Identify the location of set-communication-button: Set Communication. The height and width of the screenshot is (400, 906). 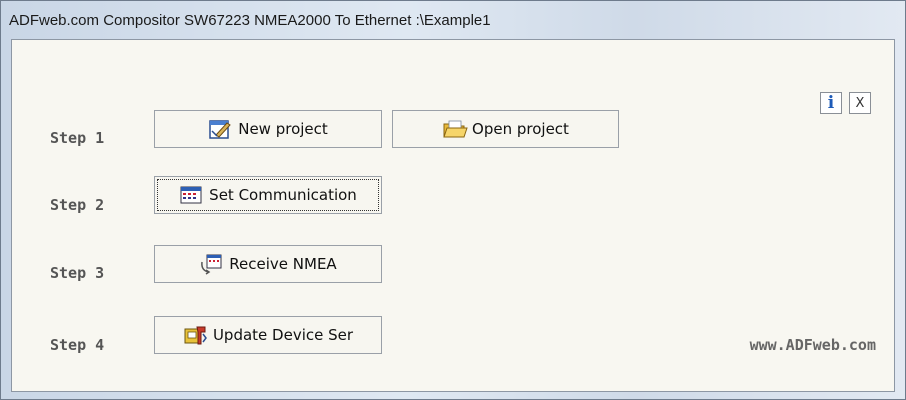
(268, 195).